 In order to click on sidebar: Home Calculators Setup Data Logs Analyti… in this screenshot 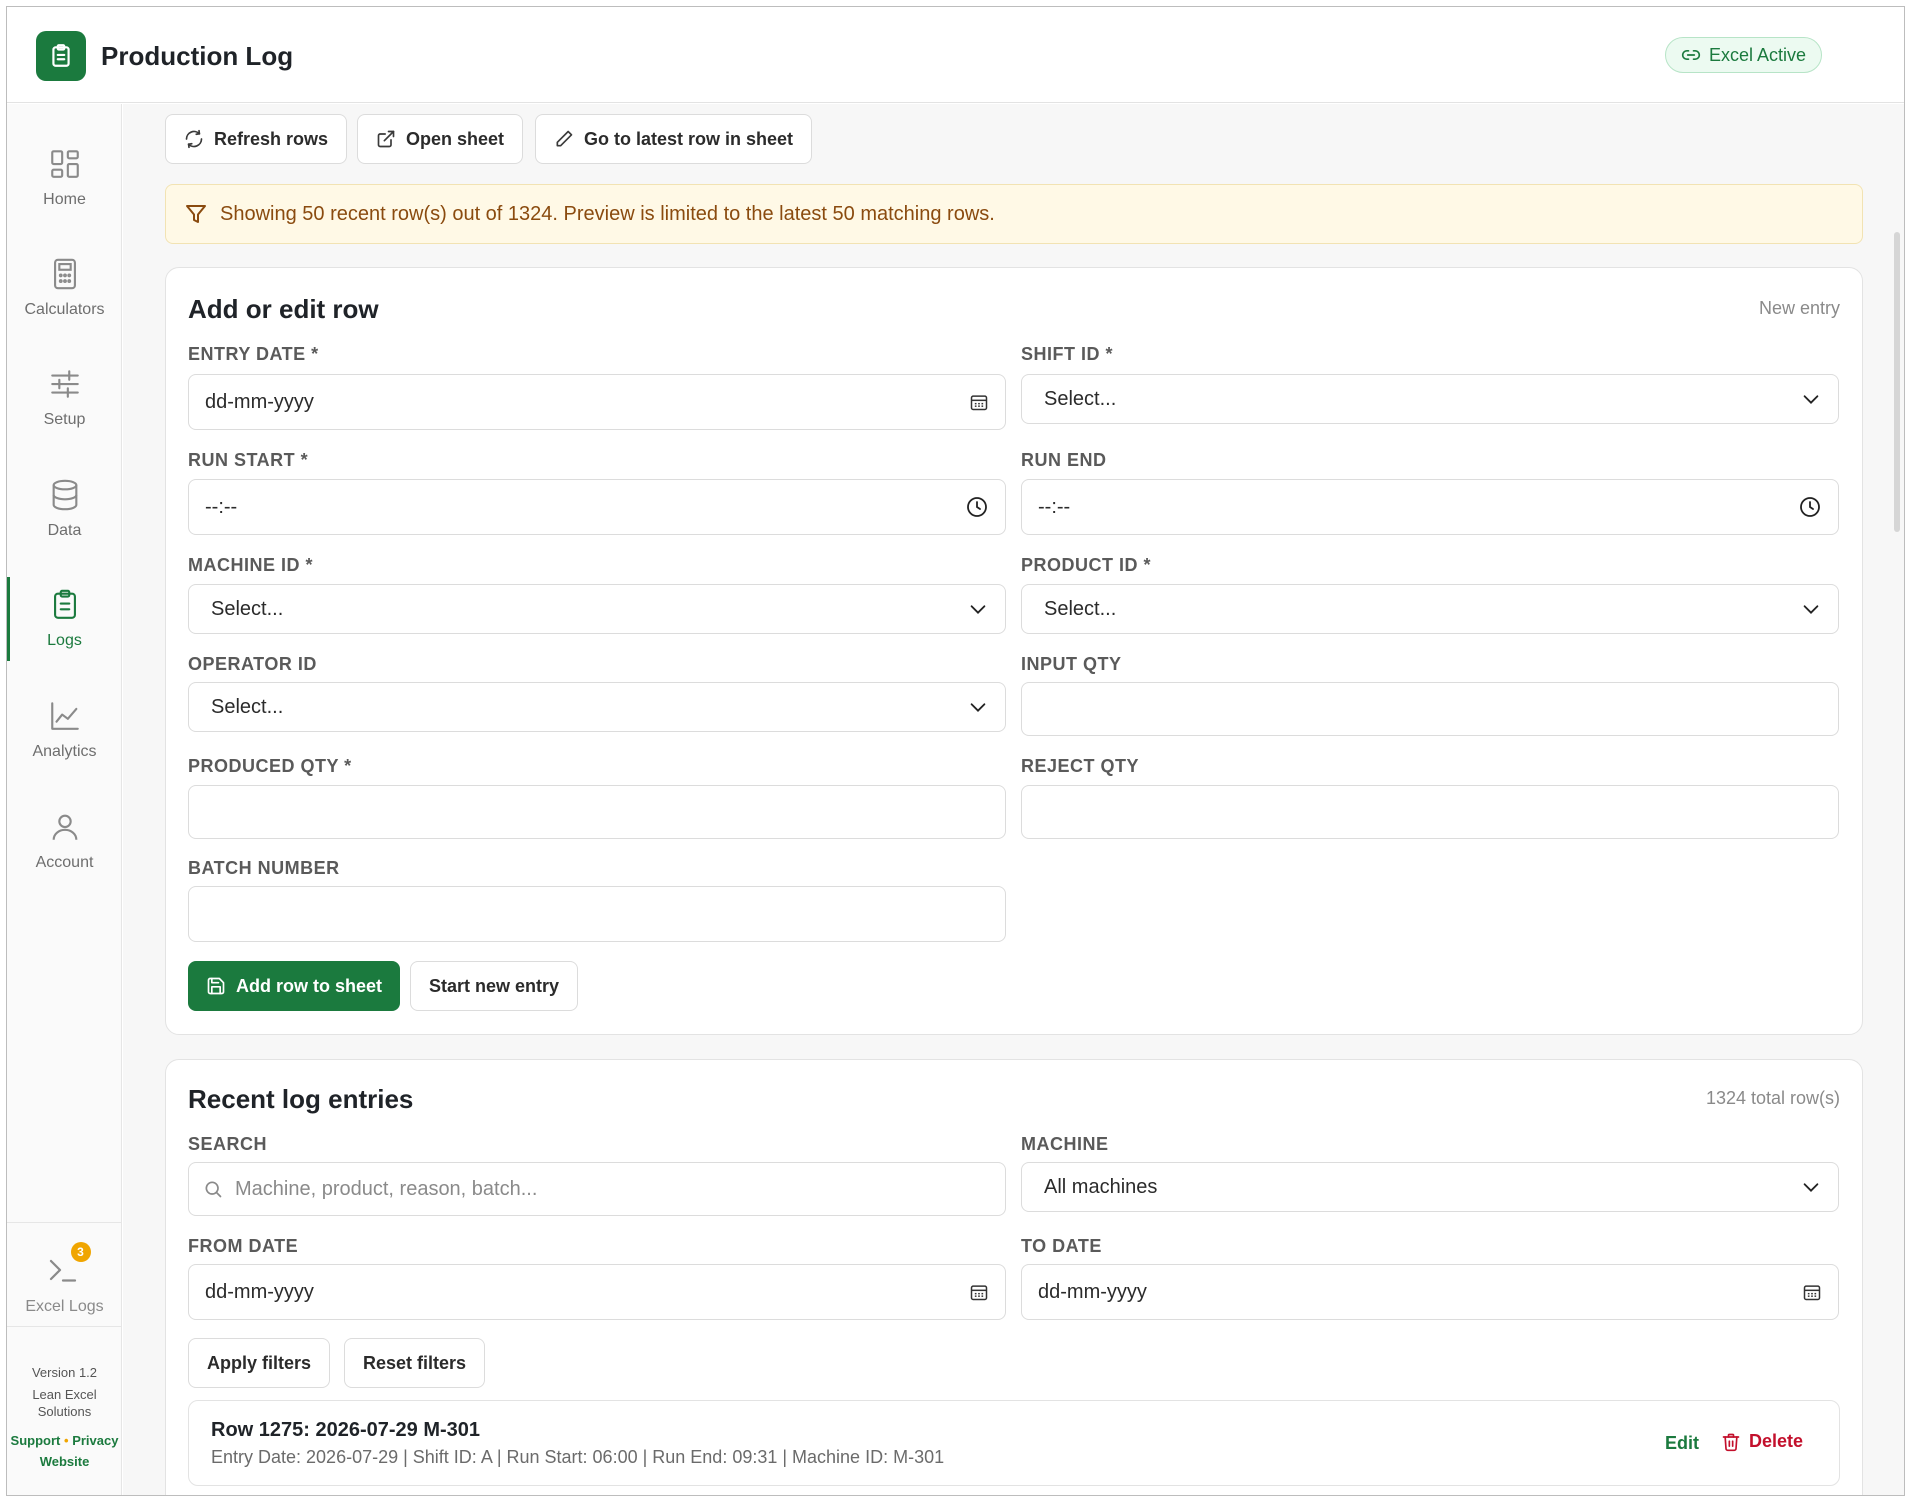, I will do `click(64, 799)`.